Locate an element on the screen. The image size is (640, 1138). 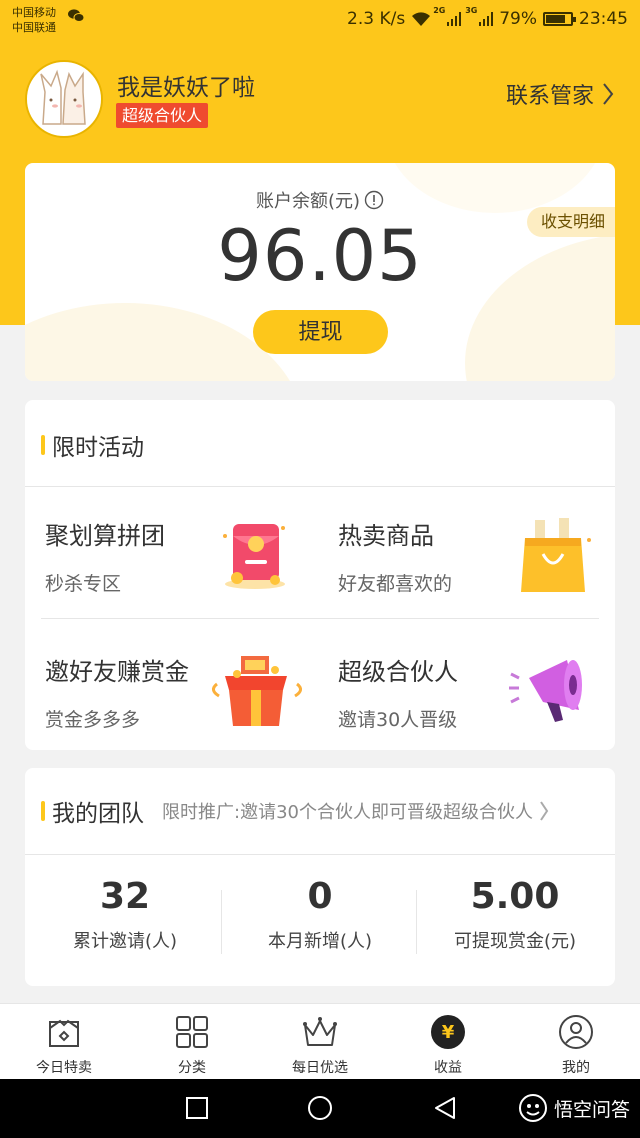
tab-category: 分类 is located at coordinates (192, 1042).